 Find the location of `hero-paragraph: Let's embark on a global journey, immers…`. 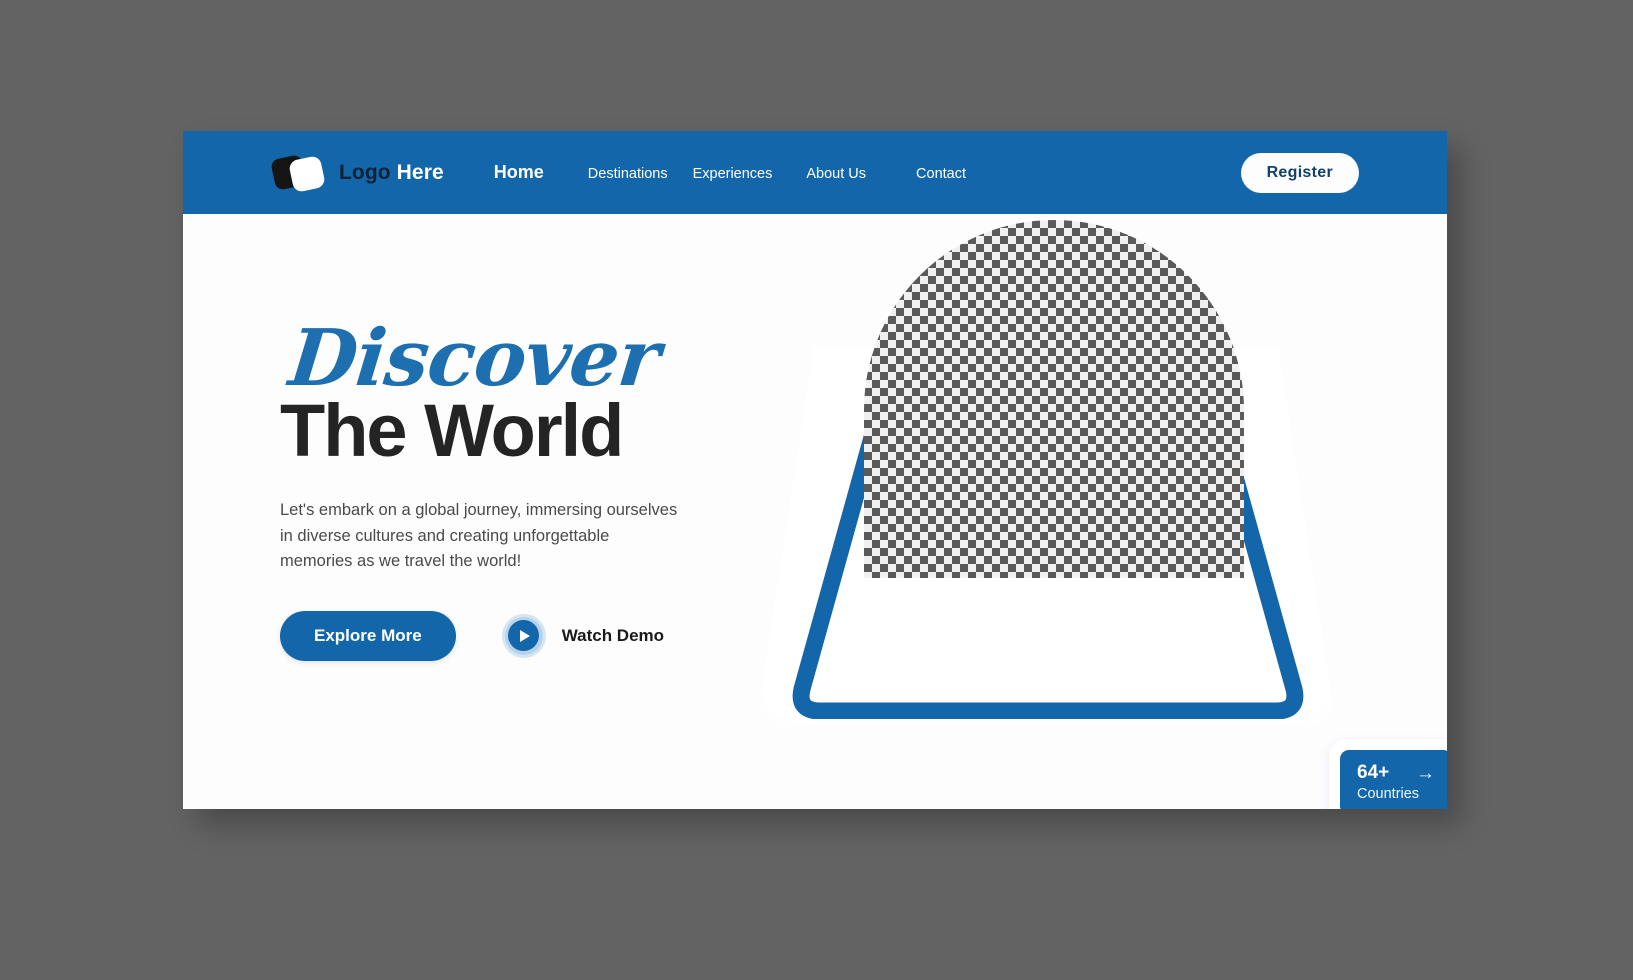

hero-paragraph: Let's embark on a global journey, immers… is located at coordinates (479, 536).